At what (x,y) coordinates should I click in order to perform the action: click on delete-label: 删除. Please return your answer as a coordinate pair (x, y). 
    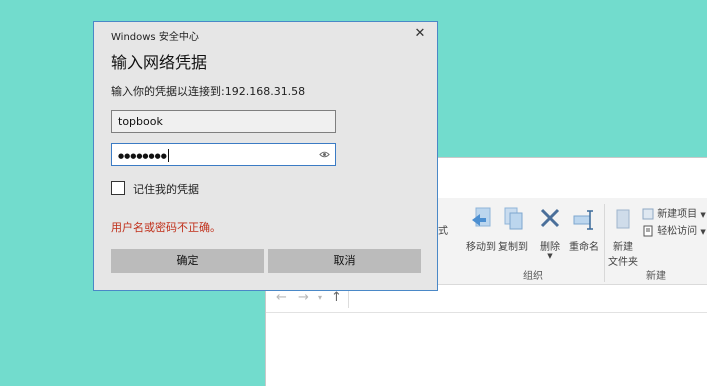
    Looking at the image, I should click on (550, 247).